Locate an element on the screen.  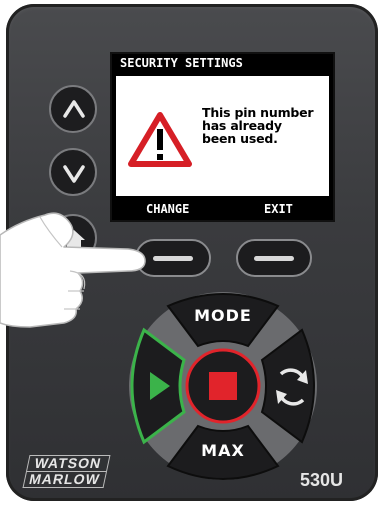
brand-logo: WATSON MARLOW is located at coordinates (66, 471).